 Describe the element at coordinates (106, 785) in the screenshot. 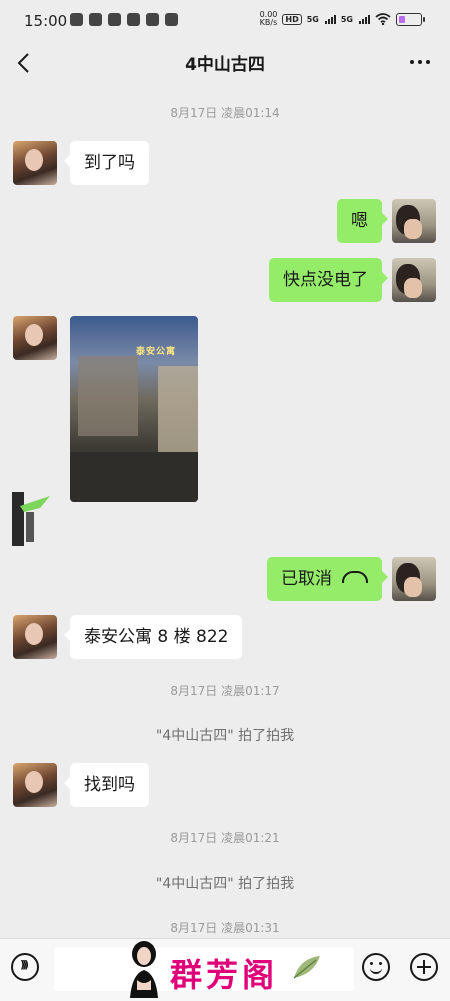

I see `message-bubble-incoming: 找到吗` at that location.